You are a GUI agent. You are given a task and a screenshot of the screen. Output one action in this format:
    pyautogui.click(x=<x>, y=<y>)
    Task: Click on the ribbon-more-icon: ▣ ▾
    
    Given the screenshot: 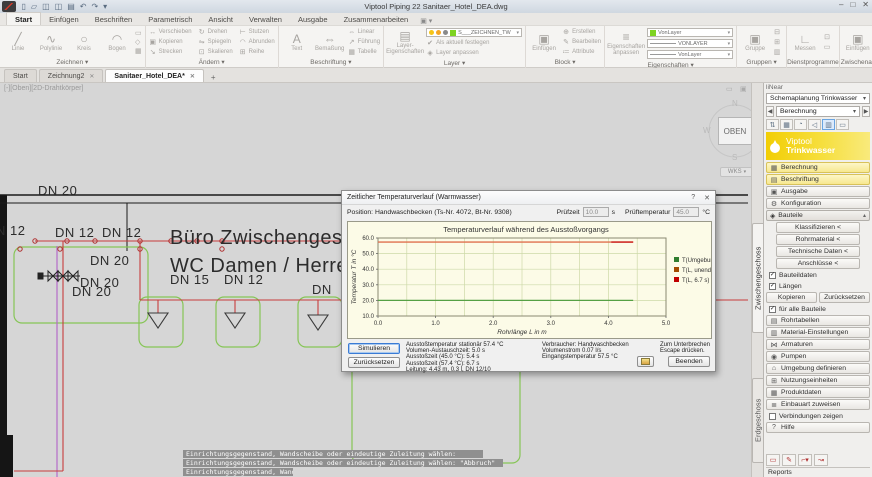 What is the action you would take?
    pyautogui.click(x=426, y=21)
    